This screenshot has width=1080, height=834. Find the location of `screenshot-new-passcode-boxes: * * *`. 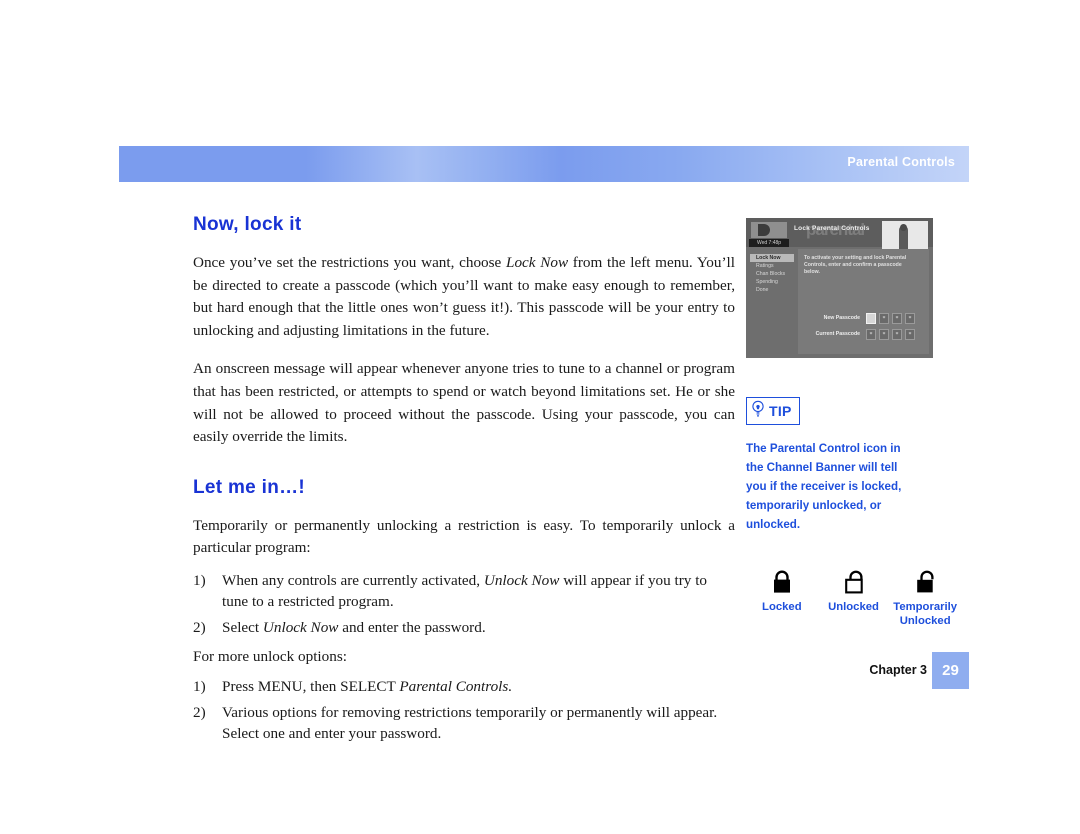

screenshot-new-passcode-boxes: * * * is located at coordinates (890, 318).